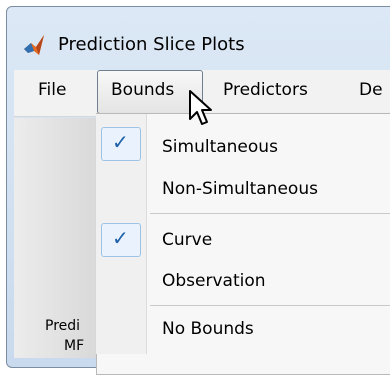 This screenshot has height=375, width=390. I want to click on menu-bounds: Bounds, so click(142, 90).